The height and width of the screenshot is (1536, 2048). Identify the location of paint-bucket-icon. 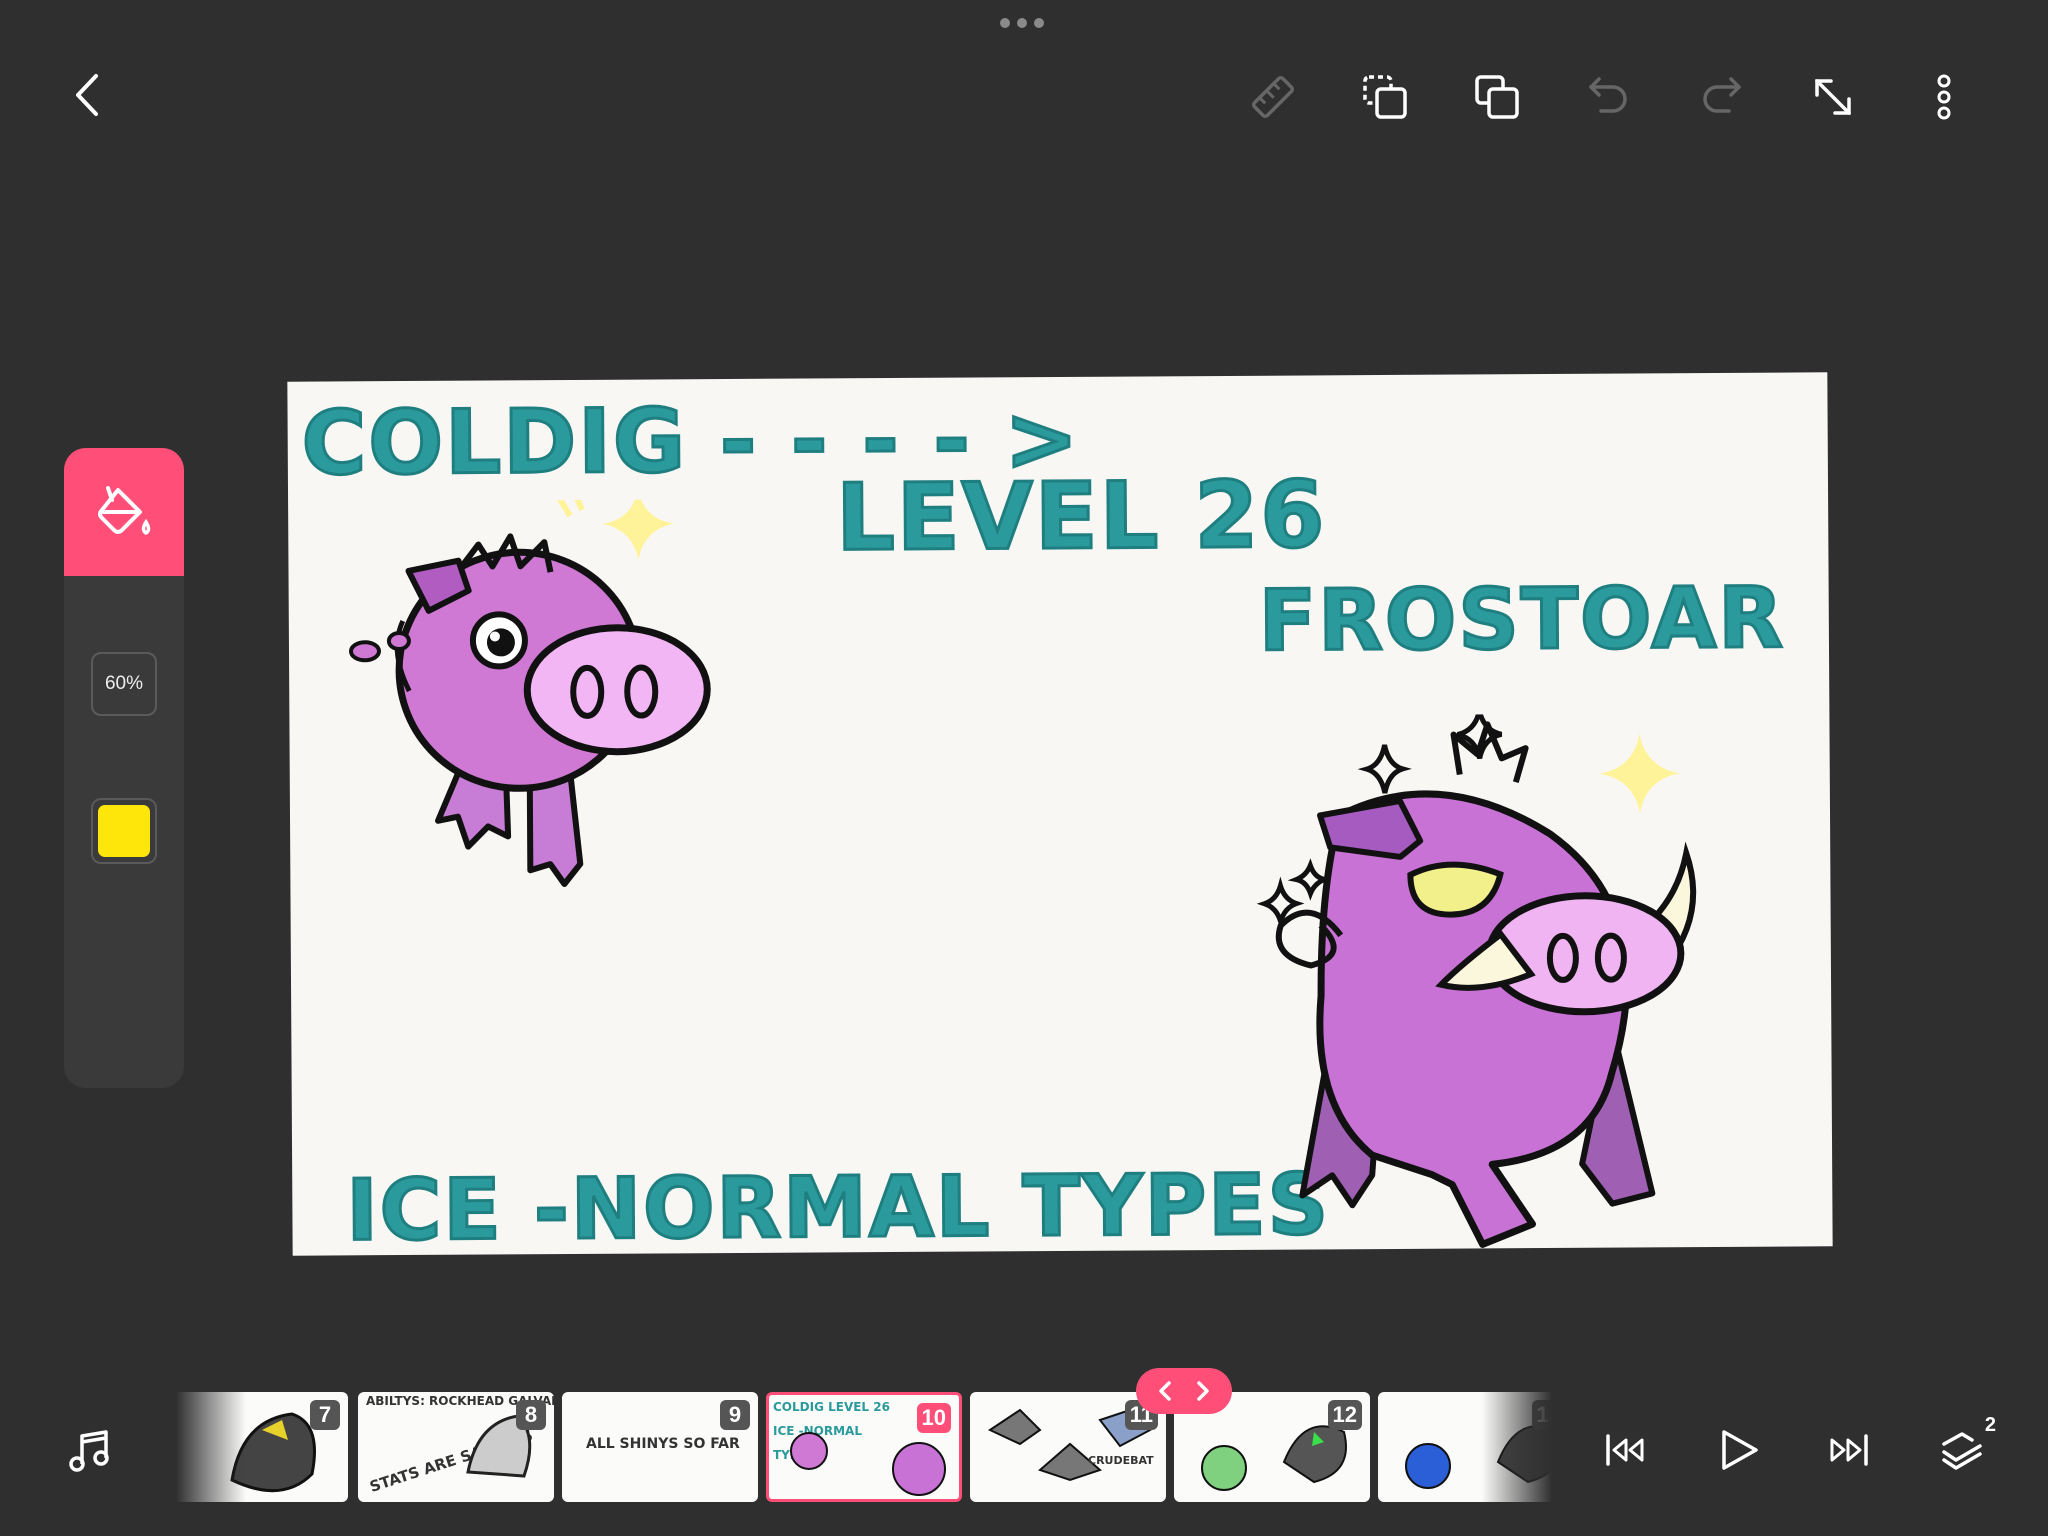
(124, 511).